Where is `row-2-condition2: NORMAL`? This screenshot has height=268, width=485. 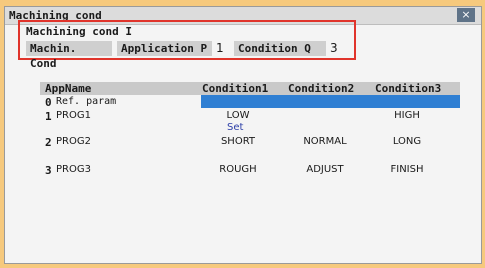 row-2-condition2: NORMAL is located at coordinates (325, 142).